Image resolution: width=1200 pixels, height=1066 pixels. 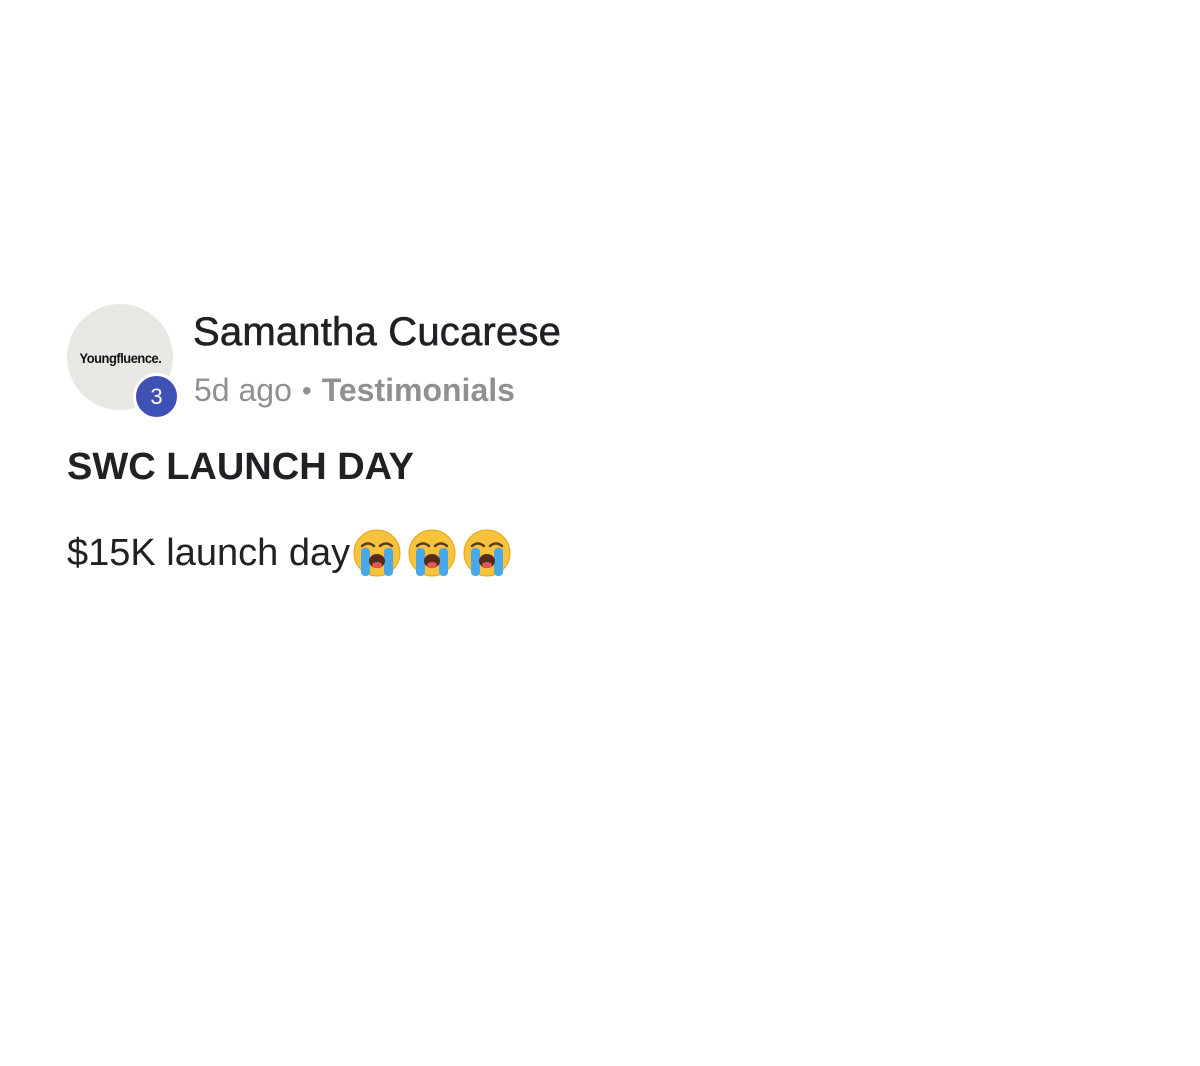 I want to click on emoji-row, so click(x=434, y=553).